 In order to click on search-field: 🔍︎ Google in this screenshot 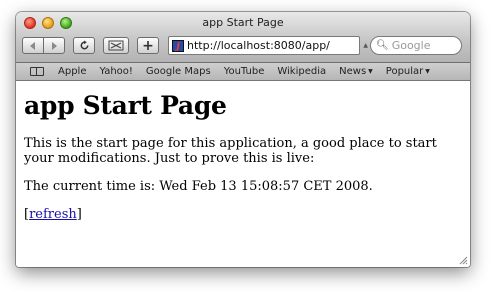, I will do `click(416, 45)`.